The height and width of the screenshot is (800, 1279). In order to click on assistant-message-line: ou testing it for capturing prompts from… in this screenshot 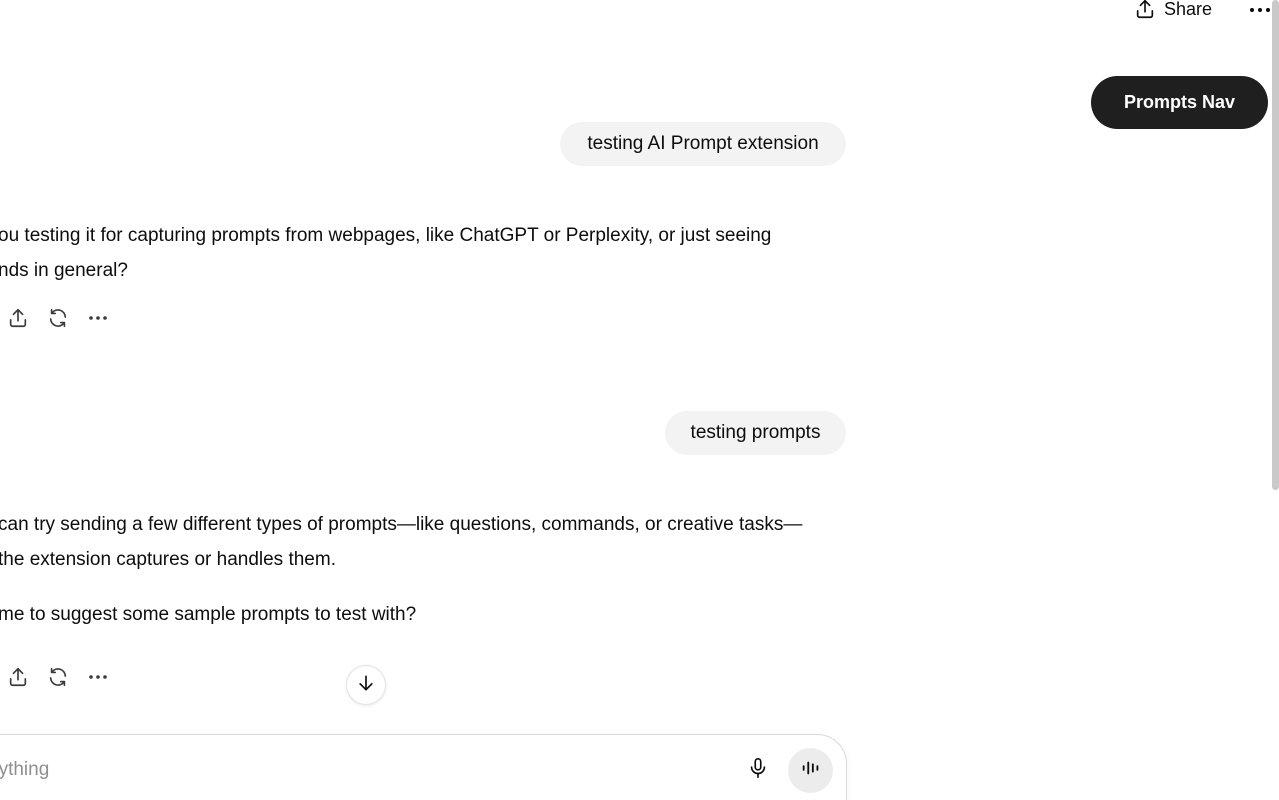, I will do `click(386, 235)`.